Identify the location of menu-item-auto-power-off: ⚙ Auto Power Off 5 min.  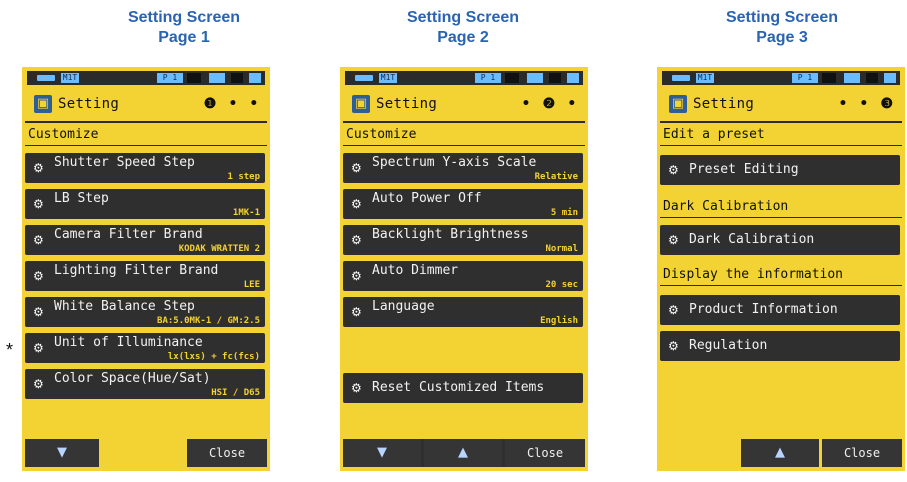
(463, 204).